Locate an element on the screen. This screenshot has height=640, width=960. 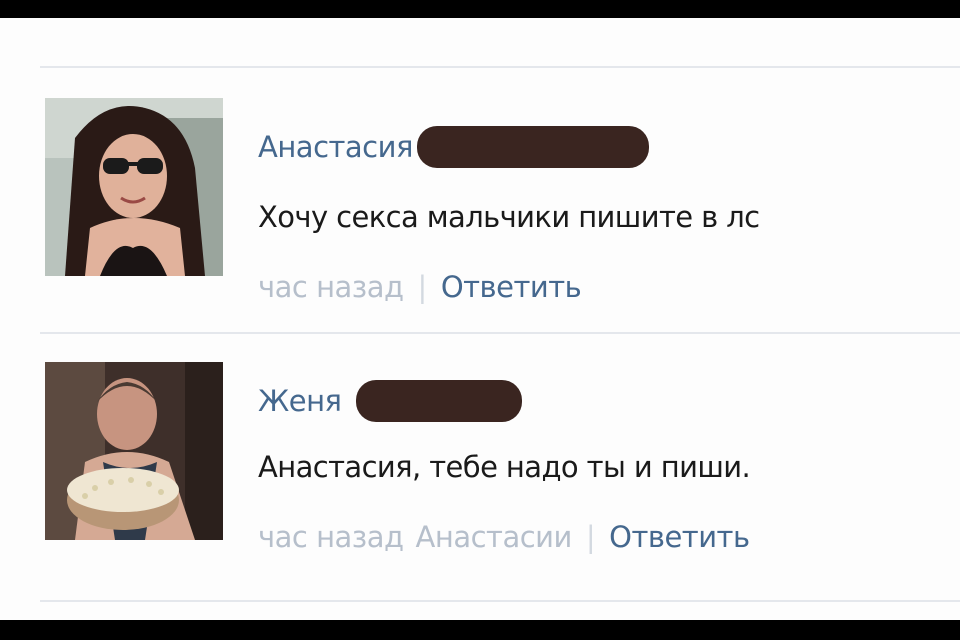
author-name-link: Женя is located at coordinates (300, 401).